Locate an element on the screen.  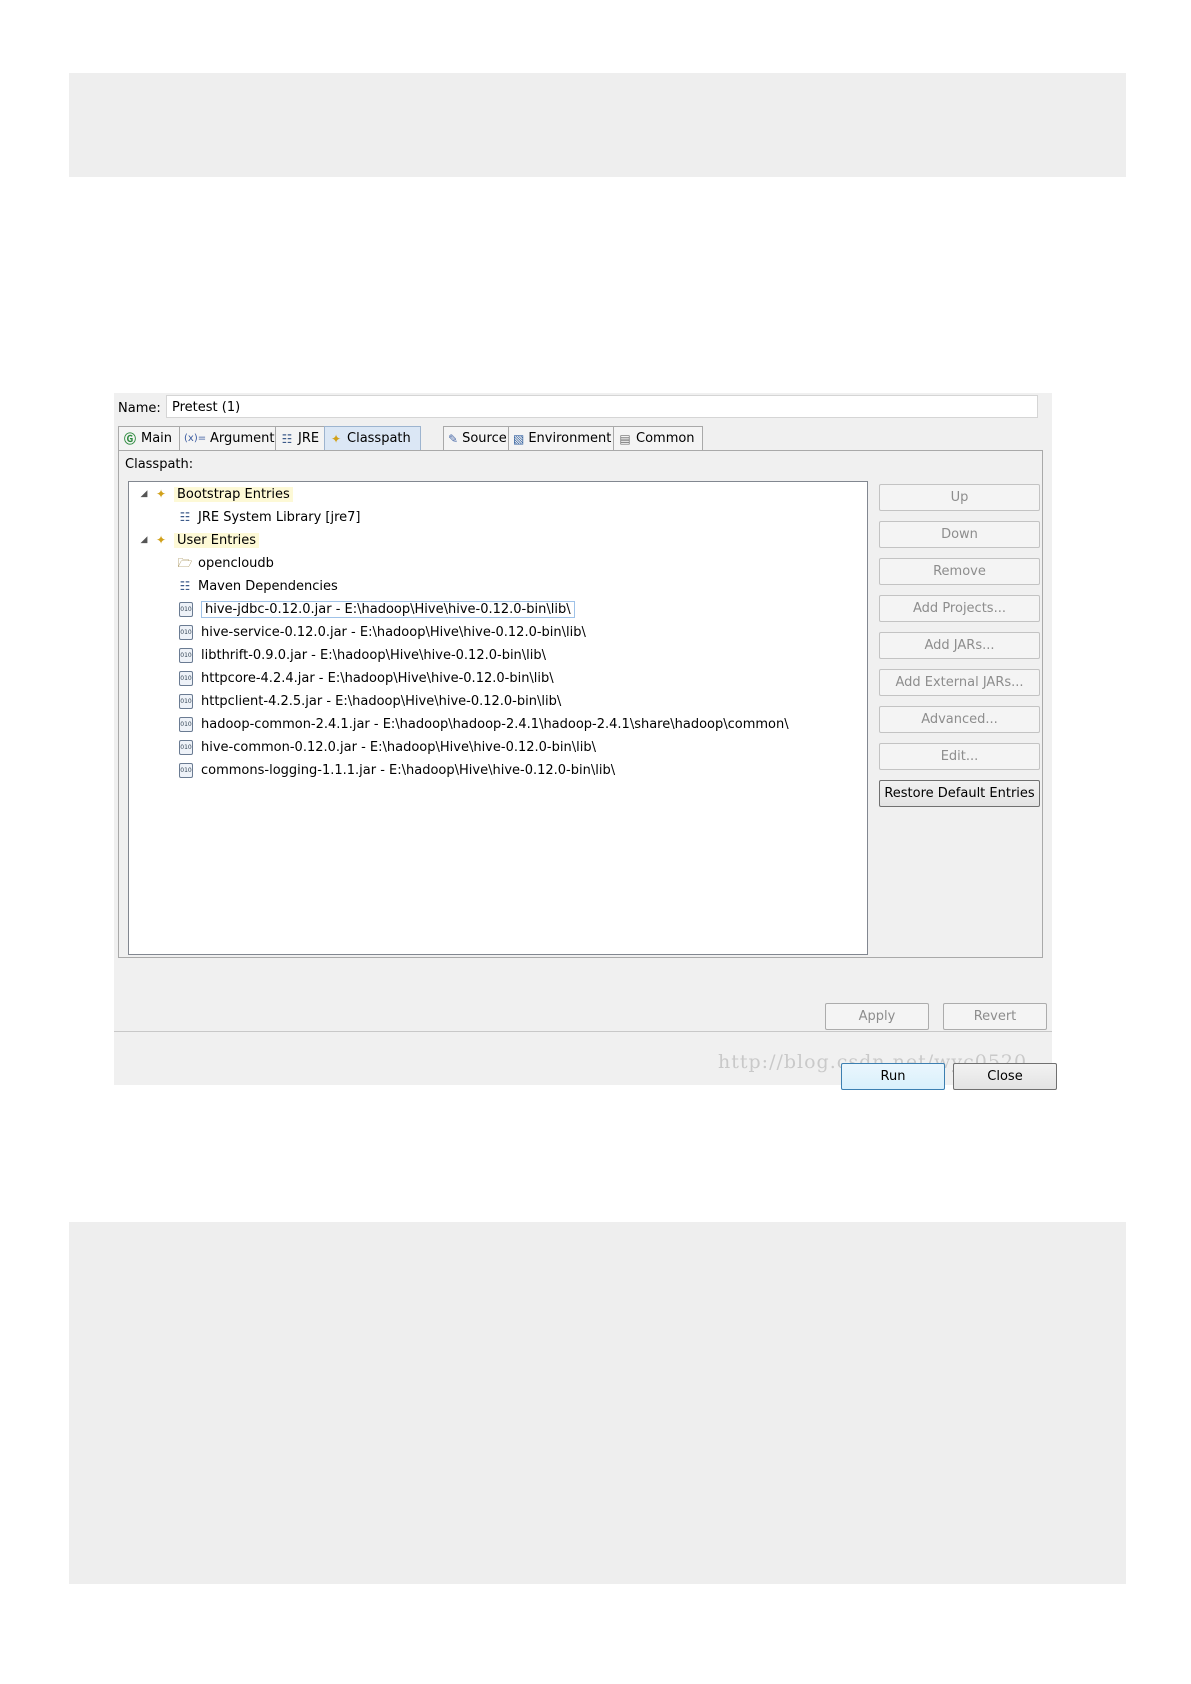
classpath-label: Classpath: is located at coordinates (159, 464).